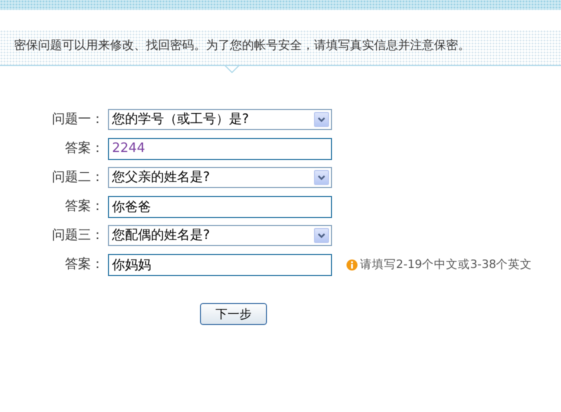 This screenshot has width=561, height=412. I want to click on next-button: 下一步, so click(233, 314).